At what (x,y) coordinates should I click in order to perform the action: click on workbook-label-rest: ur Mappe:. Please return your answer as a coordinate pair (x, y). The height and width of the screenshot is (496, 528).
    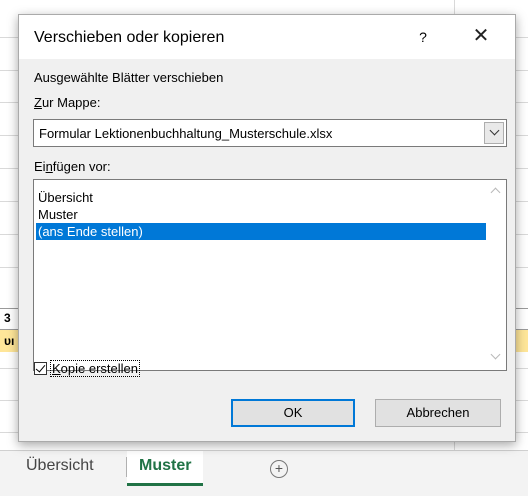
    Looking at the image, I should click on (71, 102).